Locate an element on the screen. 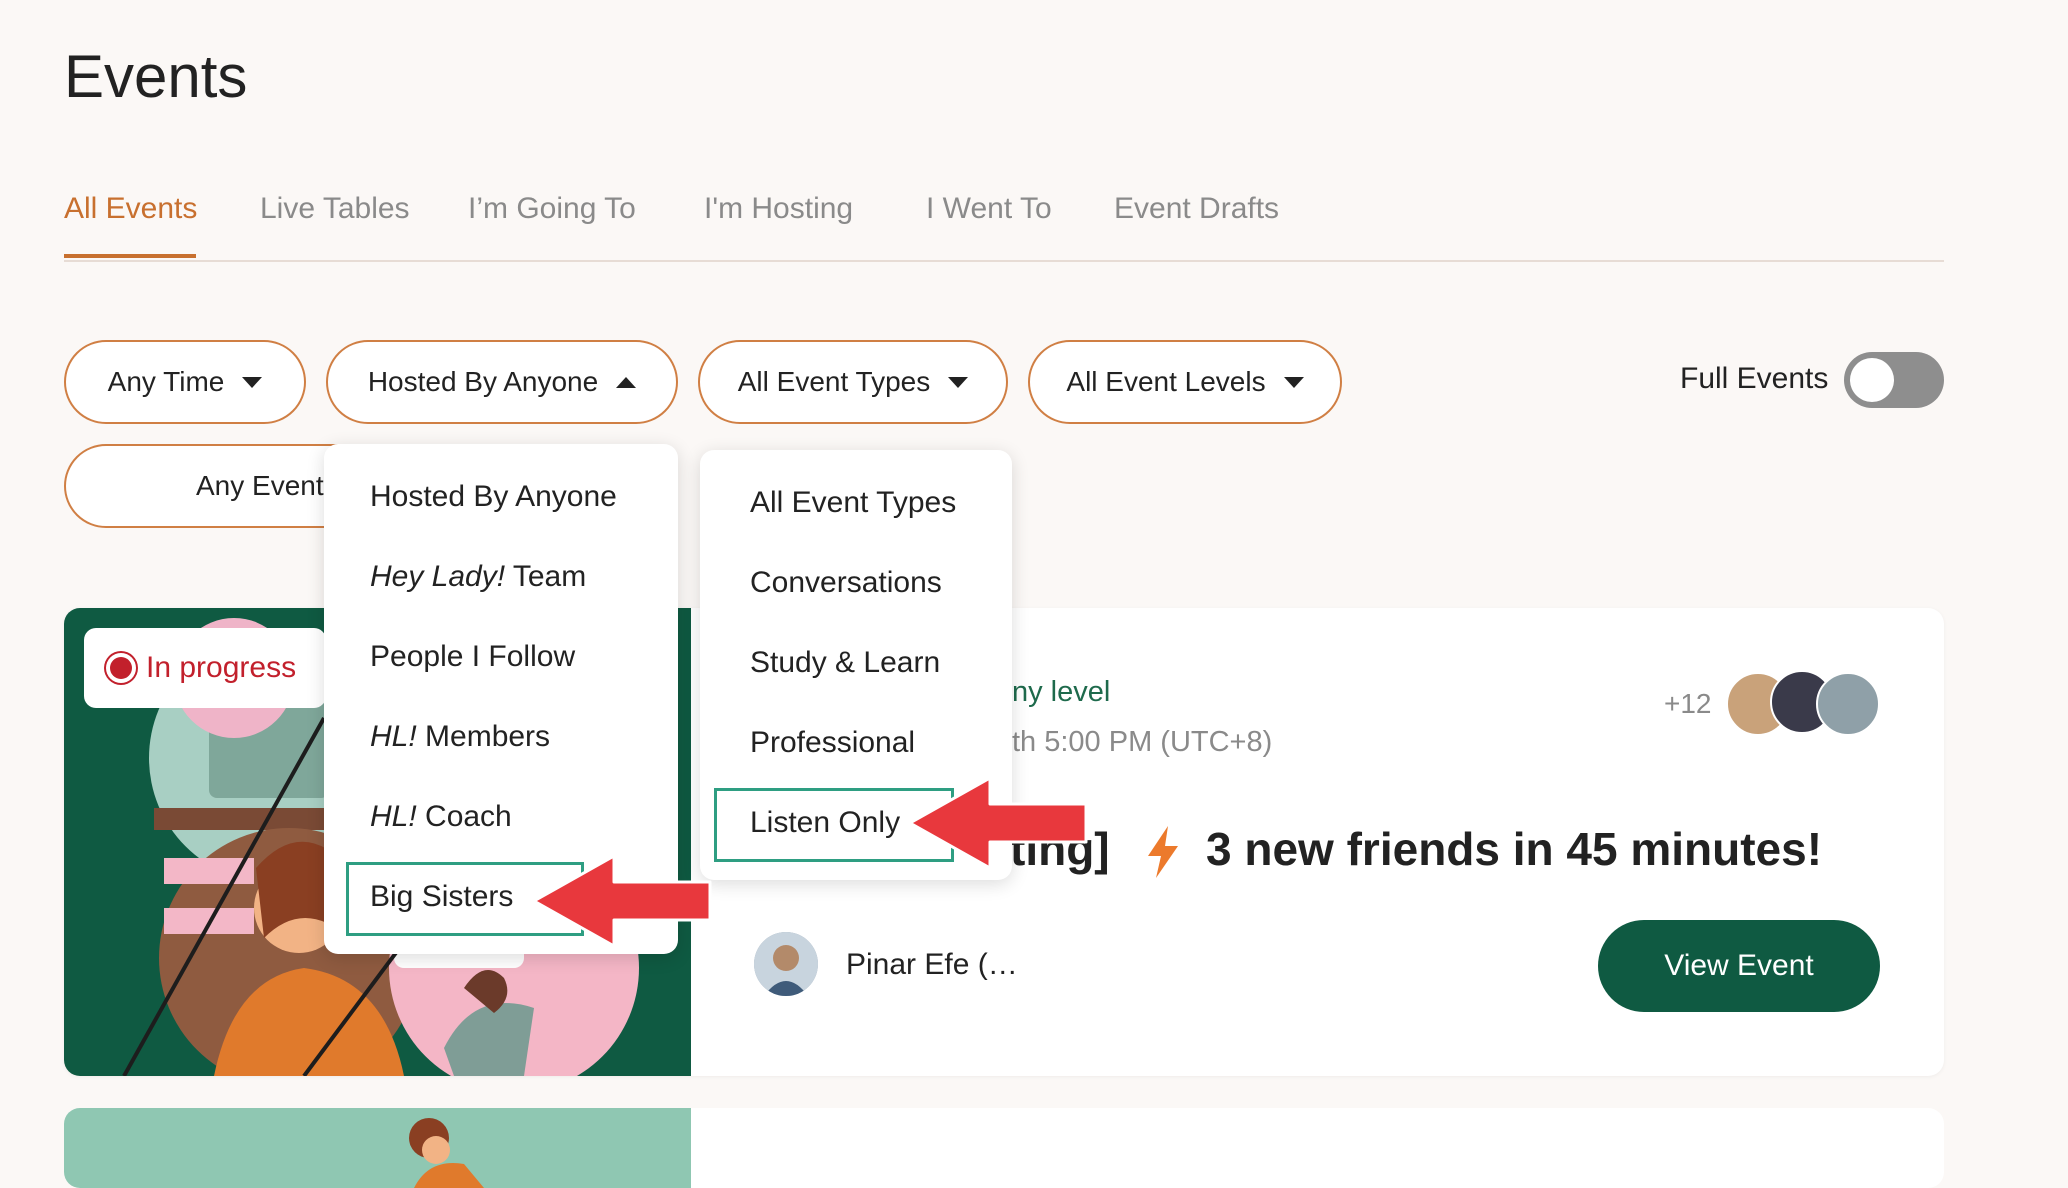 This screenshot has width=2068, height=1188. attendee-count: +12 is located at coordinates (1688, 703).